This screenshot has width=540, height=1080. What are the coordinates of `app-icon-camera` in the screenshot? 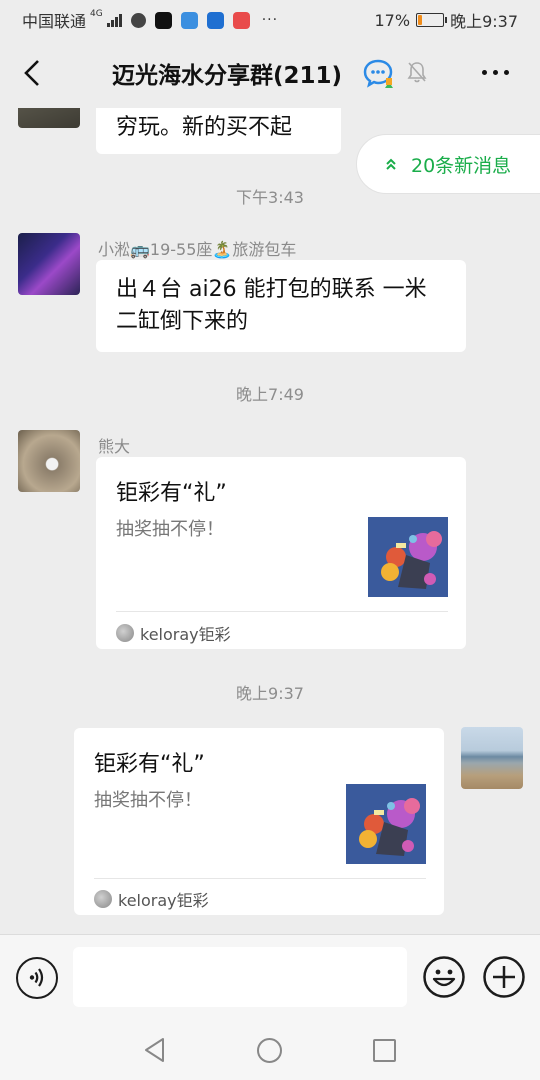 It's located at (138, 20).